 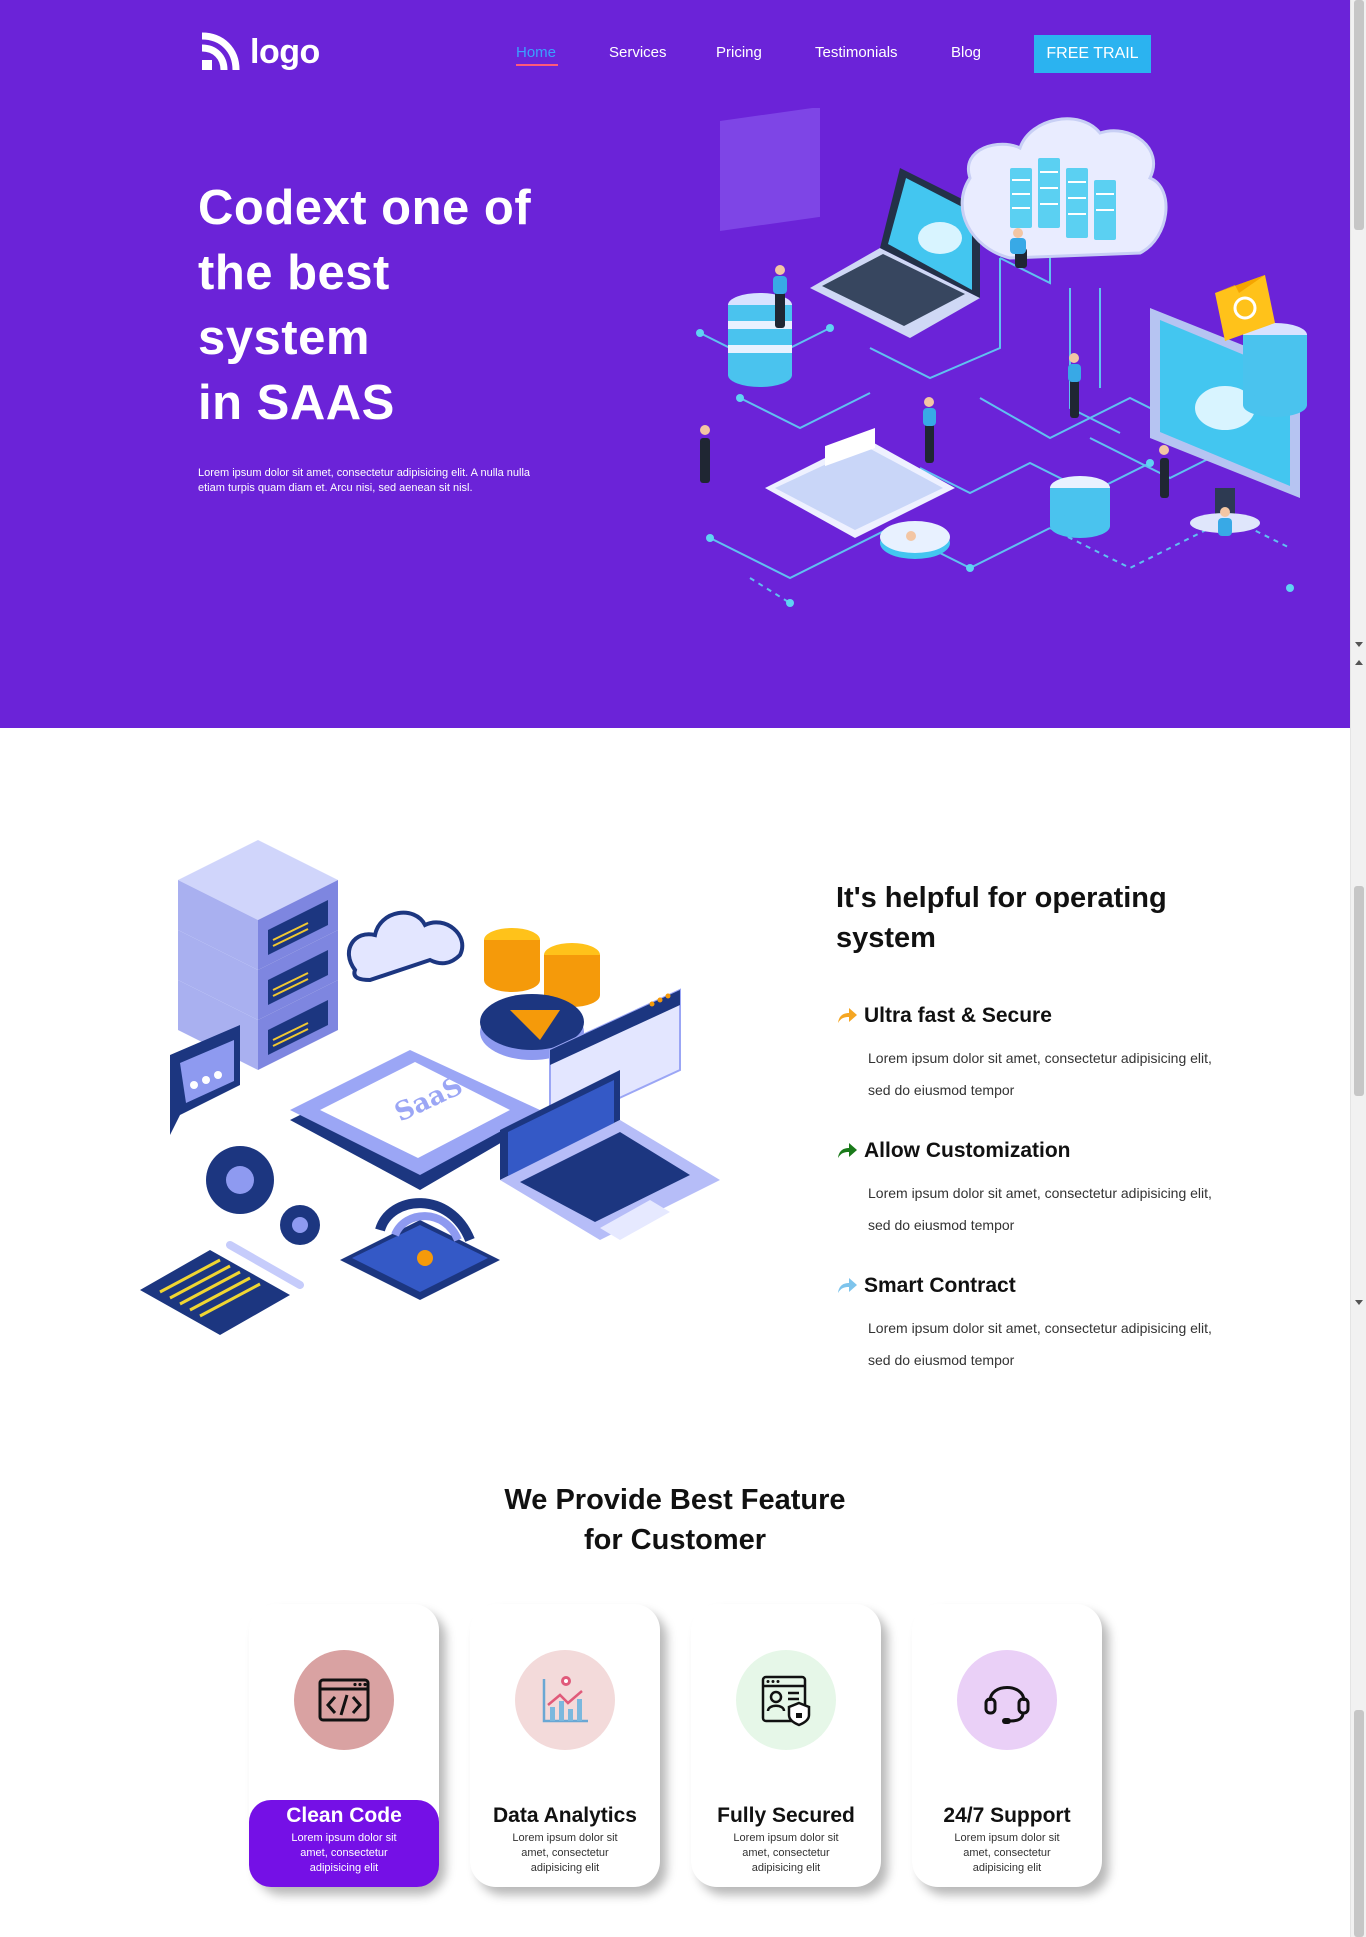 I want to click on hero-title: Codext one of the best system in SAAS, so click(x=365, y=305).